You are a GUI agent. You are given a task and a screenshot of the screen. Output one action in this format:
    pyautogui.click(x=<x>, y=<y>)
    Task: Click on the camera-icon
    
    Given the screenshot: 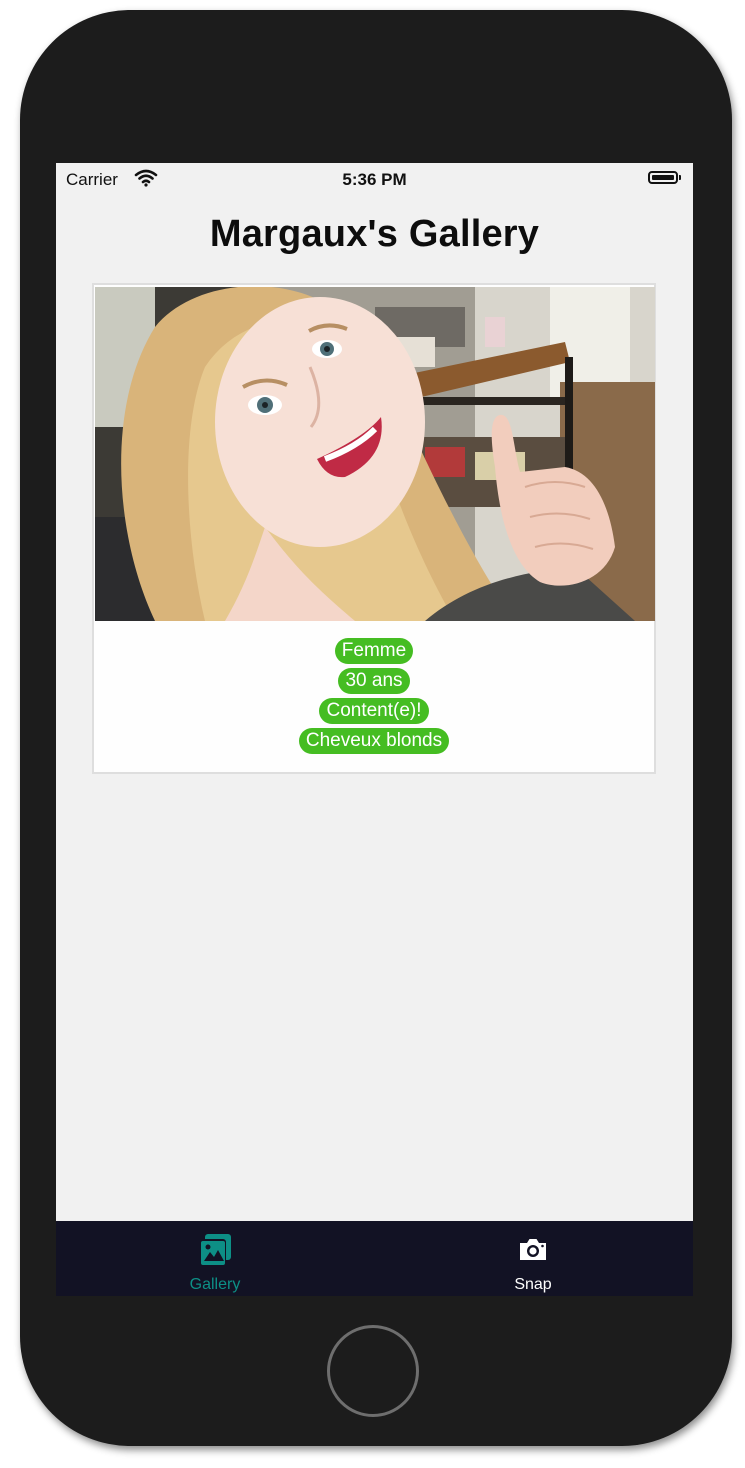 What is the action you would take?
    pyautogui.click(x=533, y=1252)
    